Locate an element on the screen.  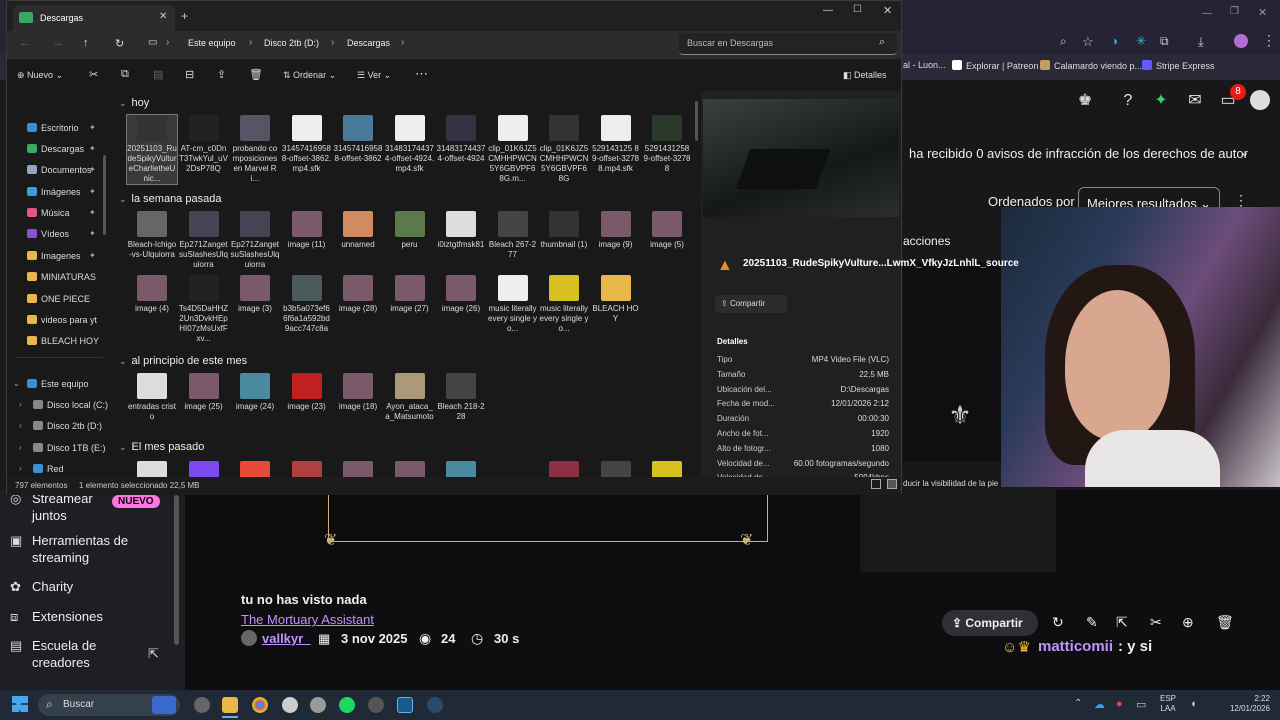
breadcrumb-item: Este equipo is located at coordinates (212, 43).